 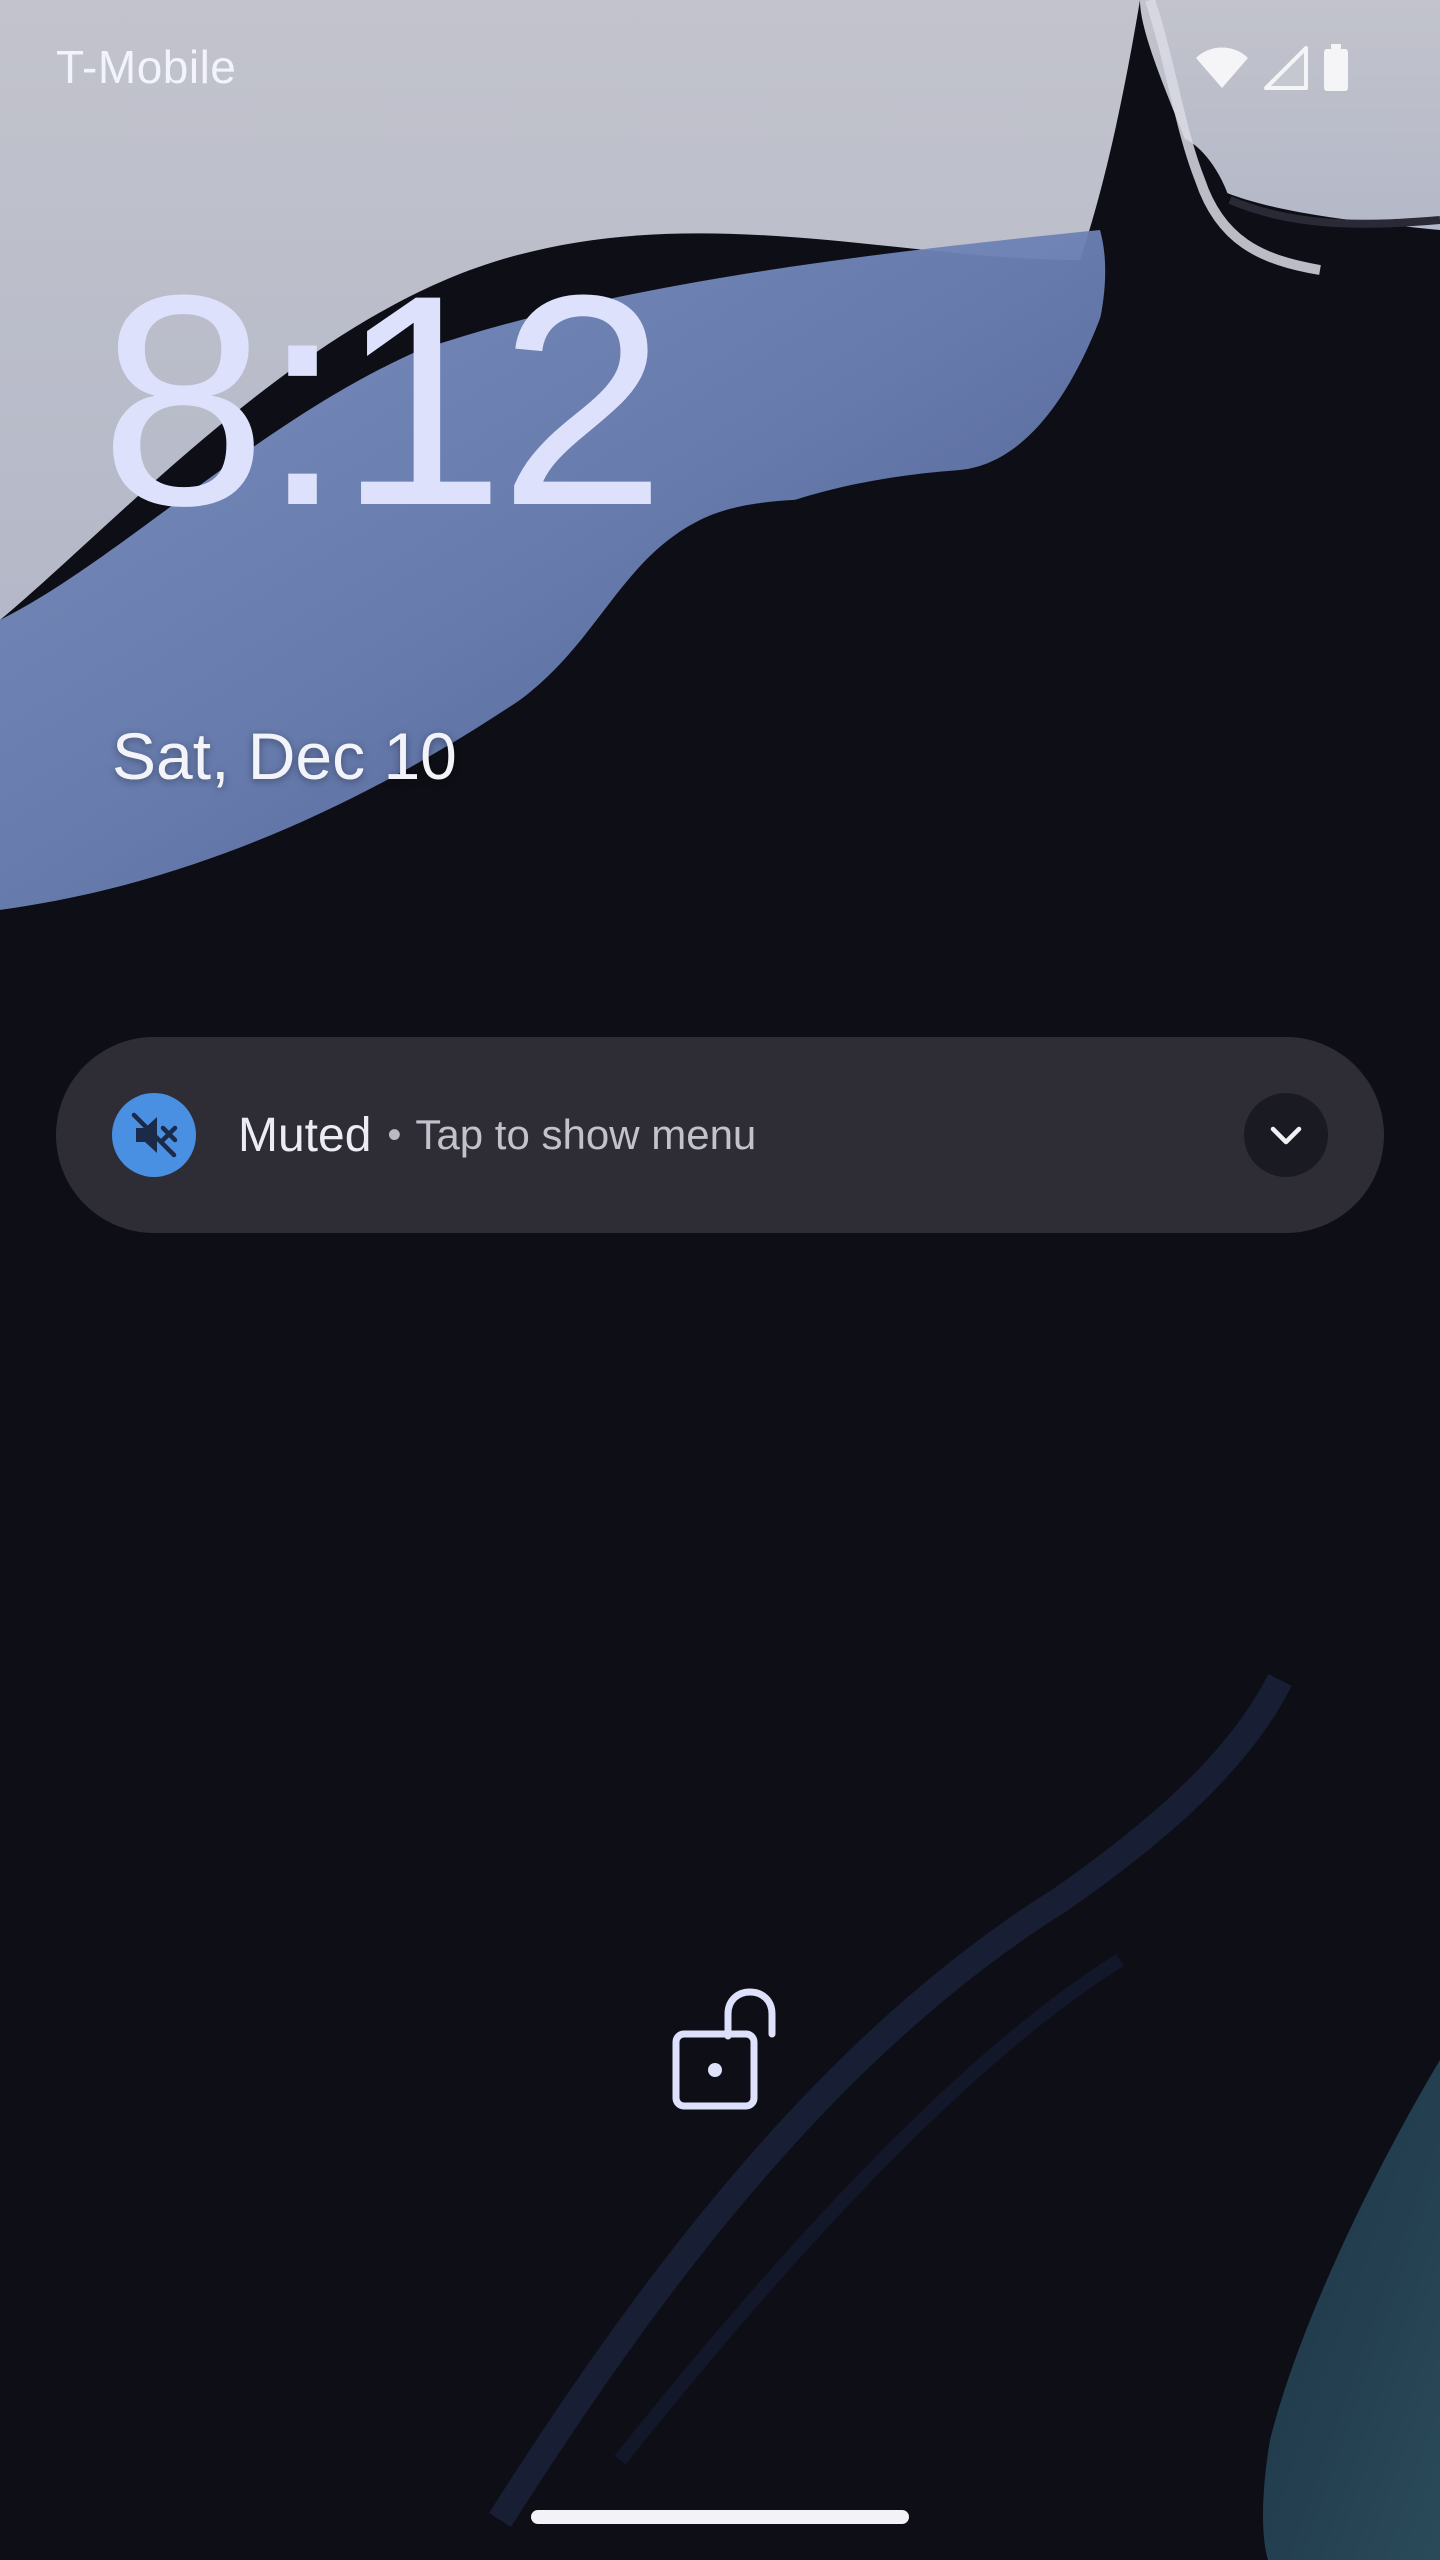 I want to click on lockscreen-clock: 8:12, so click(x=383, y=400).